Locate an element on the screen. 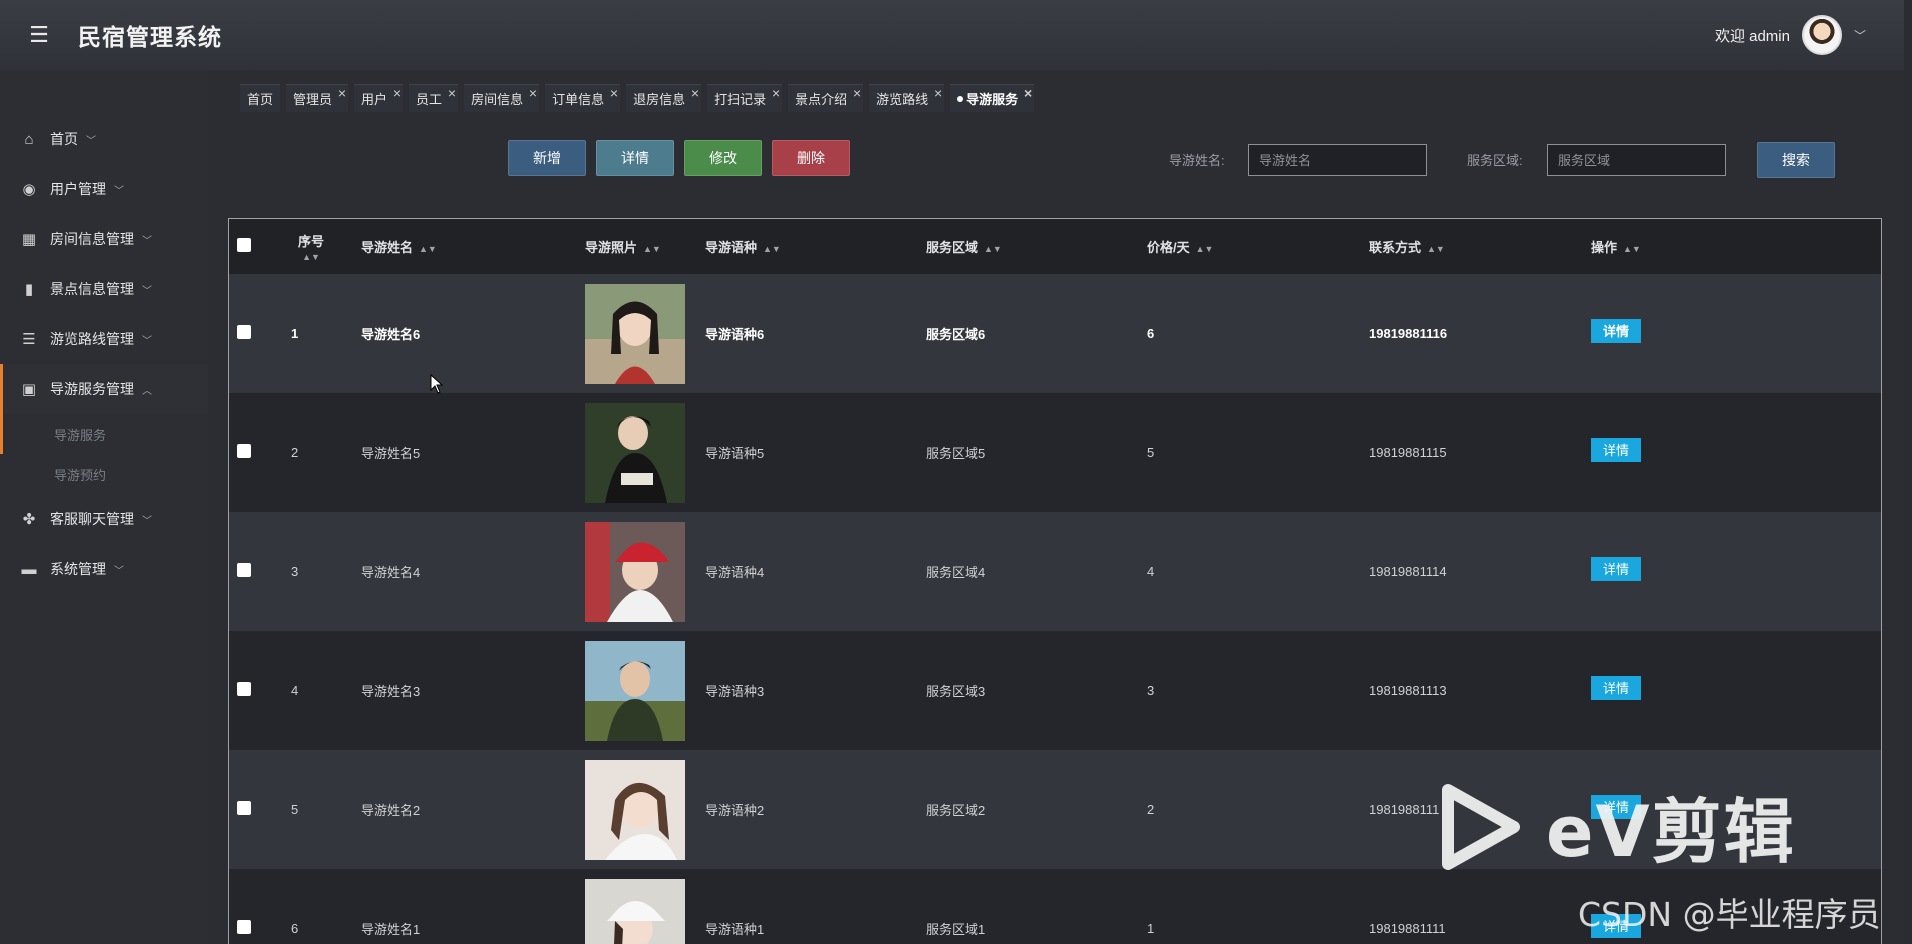 Image resolution: width=1912 pixels, height=944 pixels. avatar is located at coordinates (1821, 35).